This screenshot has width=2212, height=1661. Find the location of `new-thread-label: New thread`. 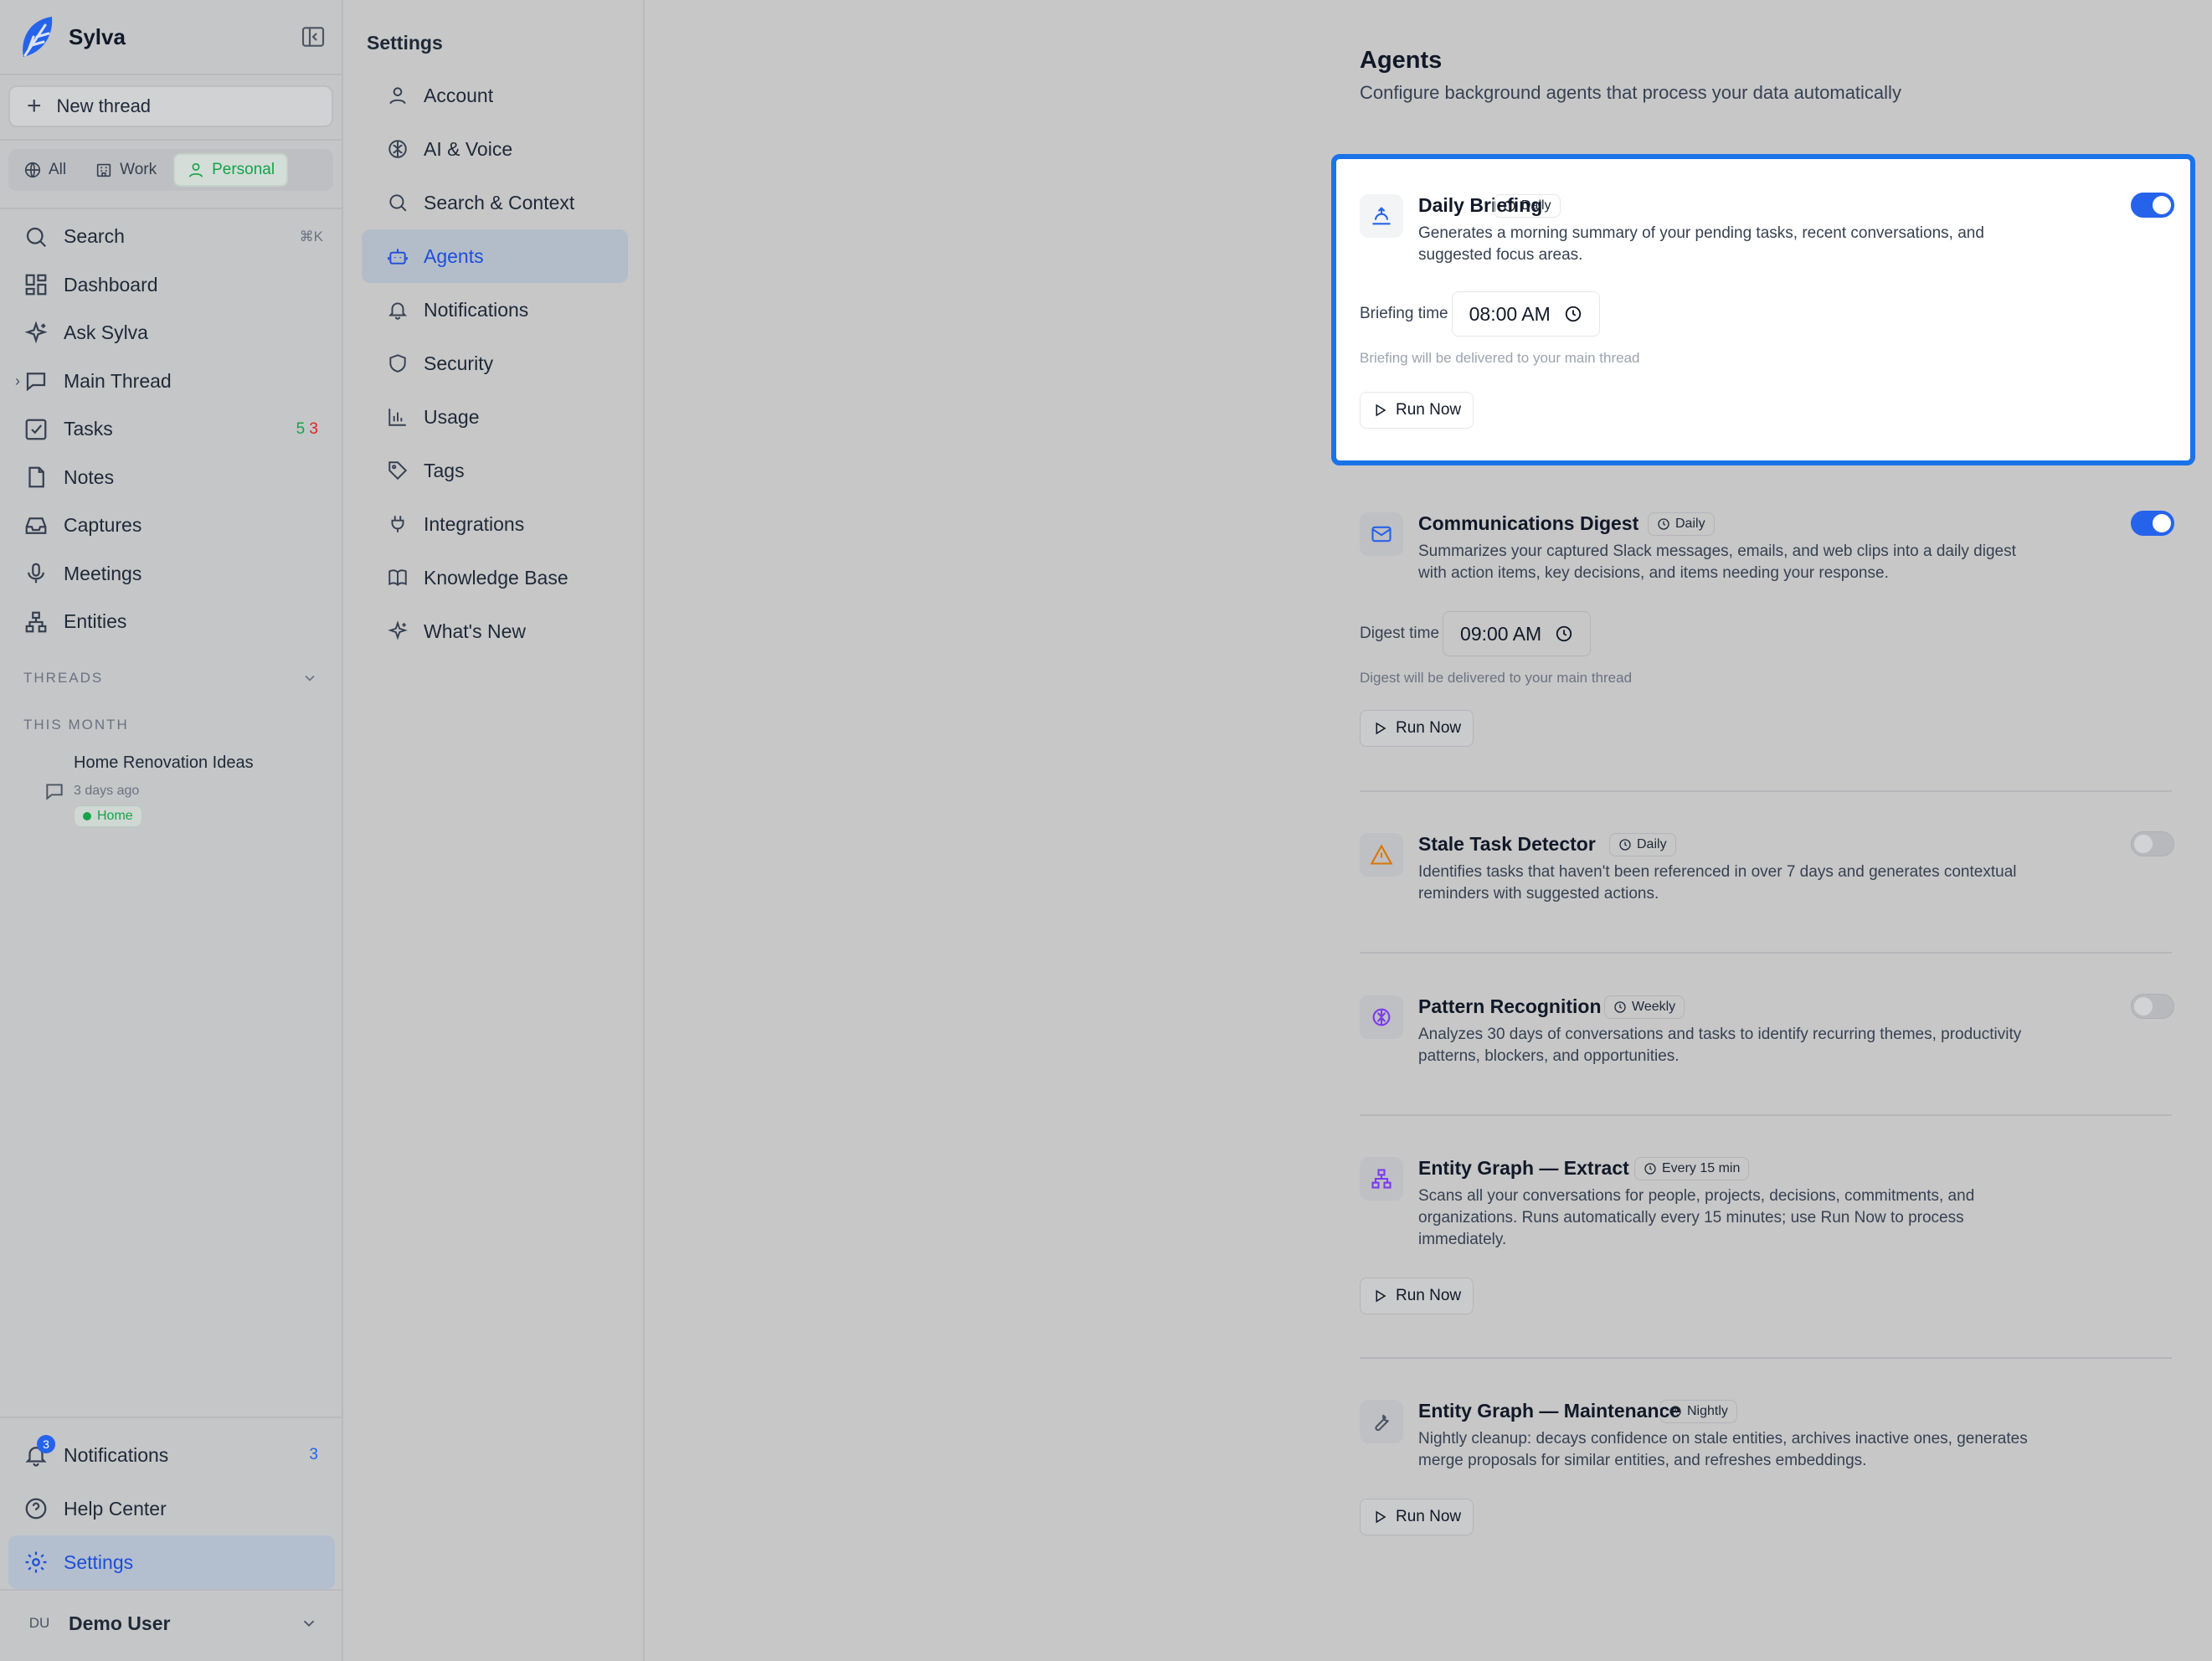

new-thread-label: New thread is located at coordinates (104, 105).